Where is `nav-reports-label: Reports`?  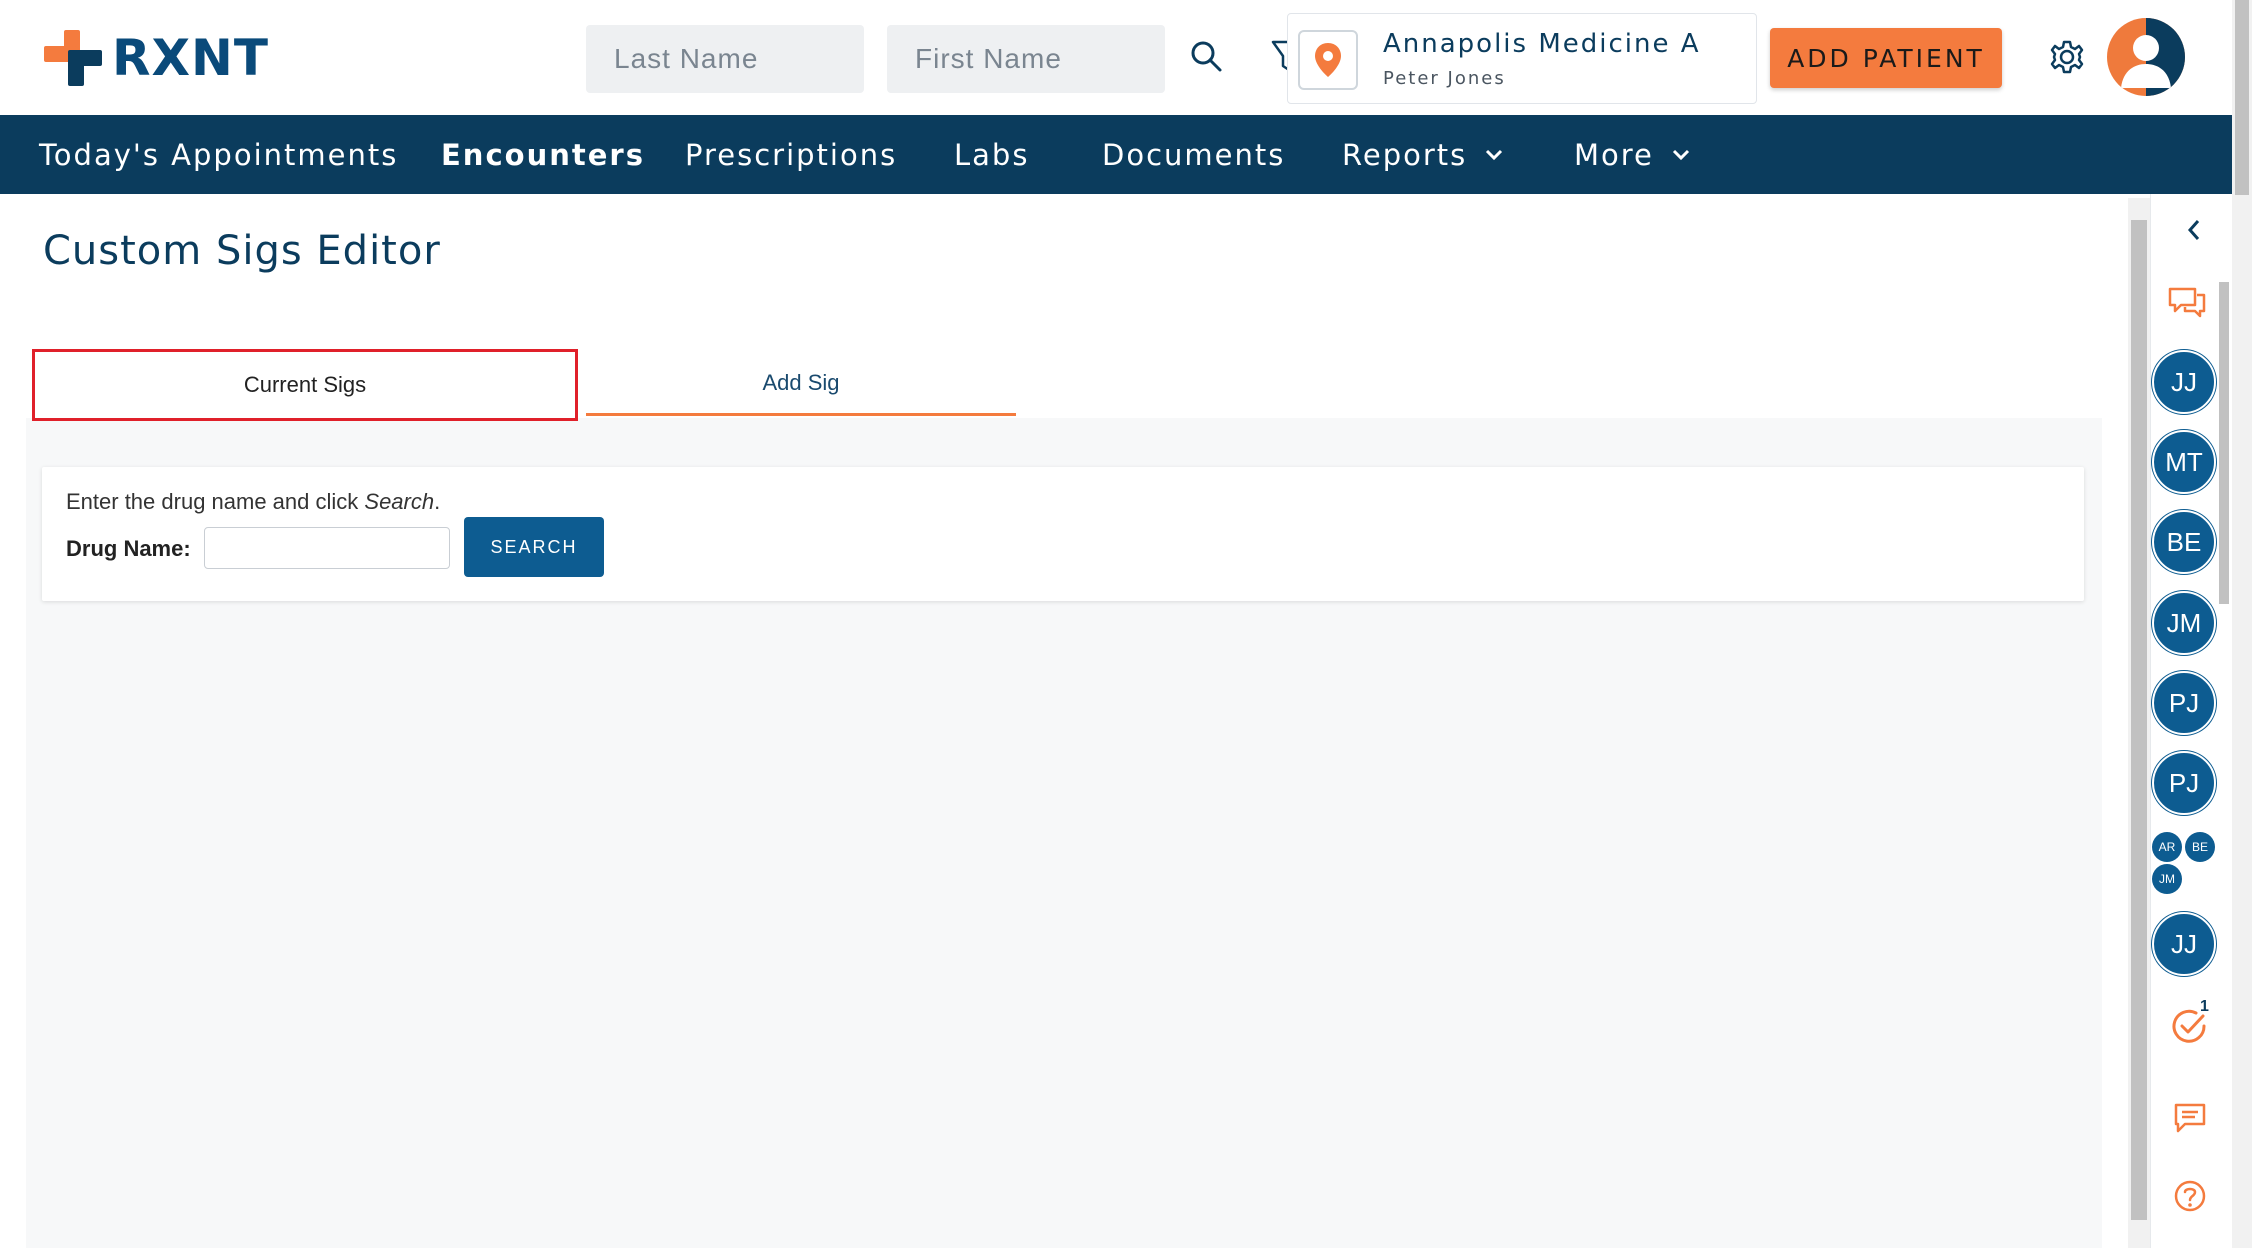
nav-reports-label: Reports is located at coordinates (1405, 154).